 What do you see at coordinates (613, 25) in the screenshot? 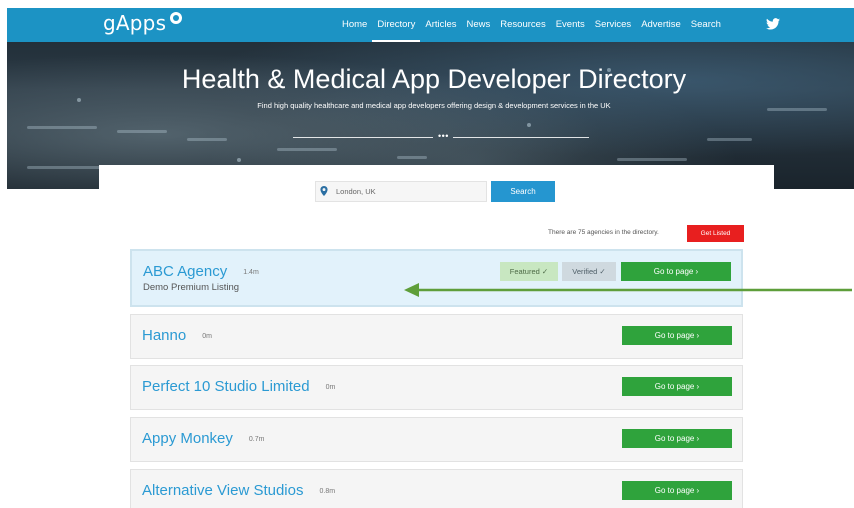
I see `nav-services: Services` at bounding box center [613, 25].